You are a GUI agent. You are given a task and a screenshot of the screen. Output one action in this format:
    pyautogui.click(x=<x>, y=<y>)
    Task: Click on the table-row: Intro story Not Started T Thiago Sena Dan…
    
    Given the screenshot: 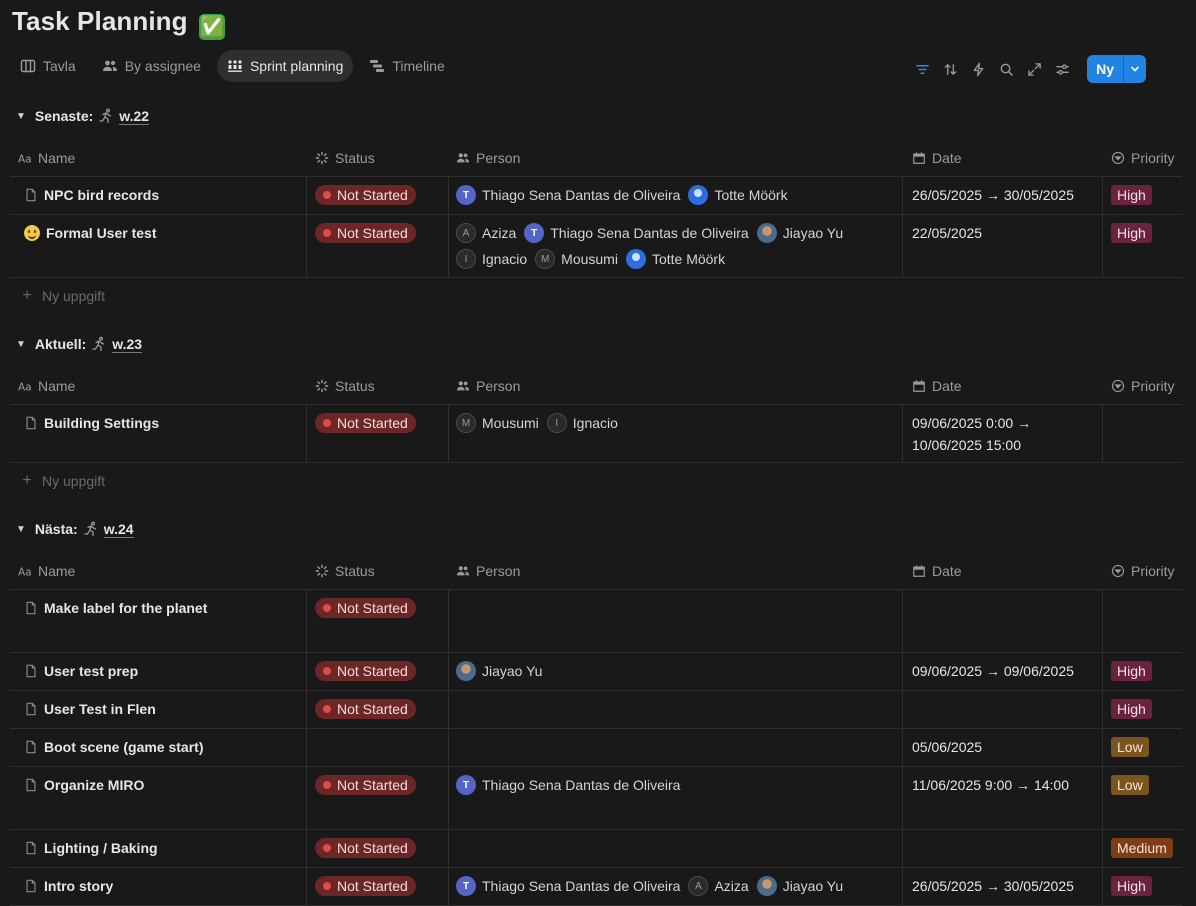 What is the action you would take?
    pyautogui.click(x=596, y=887)
    